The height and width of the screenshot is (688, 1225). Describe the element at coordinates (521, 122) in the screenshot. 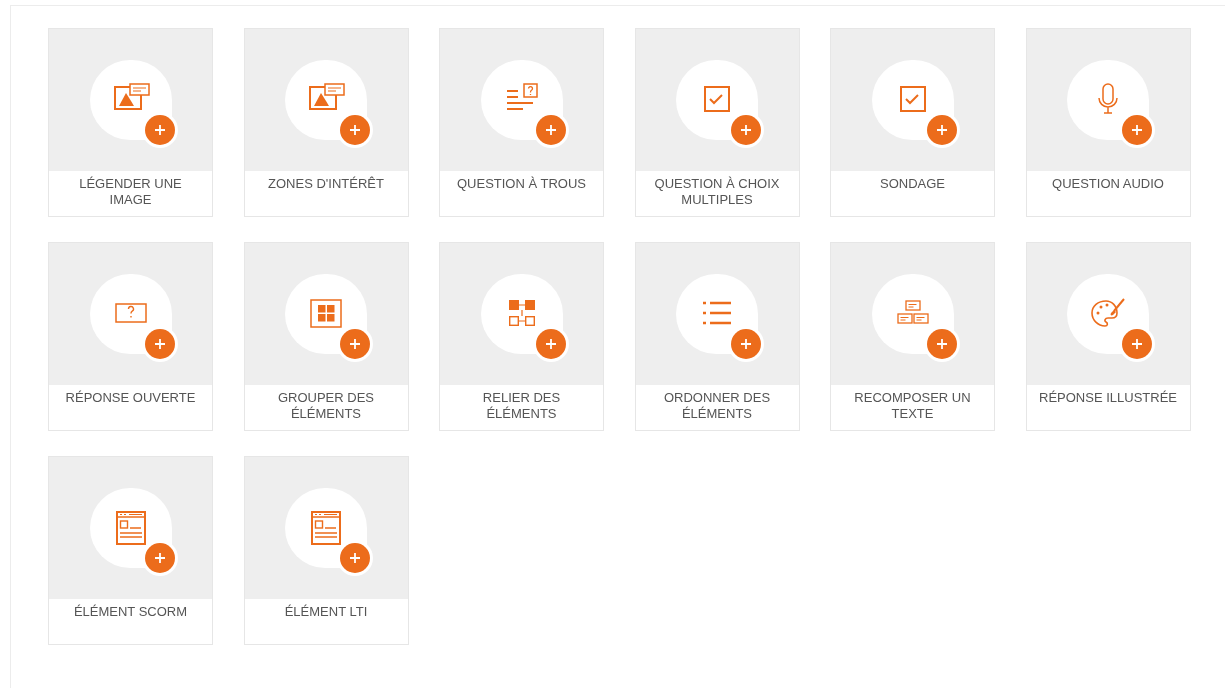

I see `exercise-card: QUESTION À TROUS` at that location.